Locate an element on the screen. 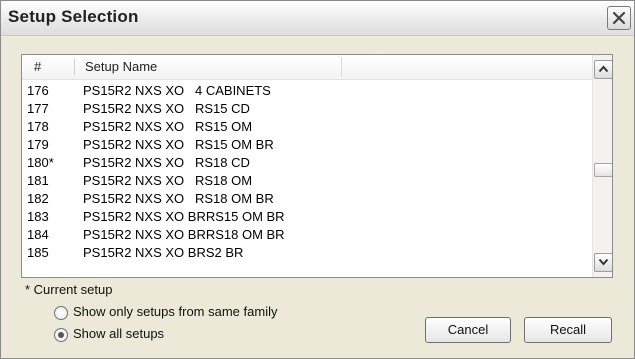 The height and width of the screenshot is (359, 635). list-item: 176 PS15R2 NXS XO 4 CABINETS is located at coordinates (307, 91).